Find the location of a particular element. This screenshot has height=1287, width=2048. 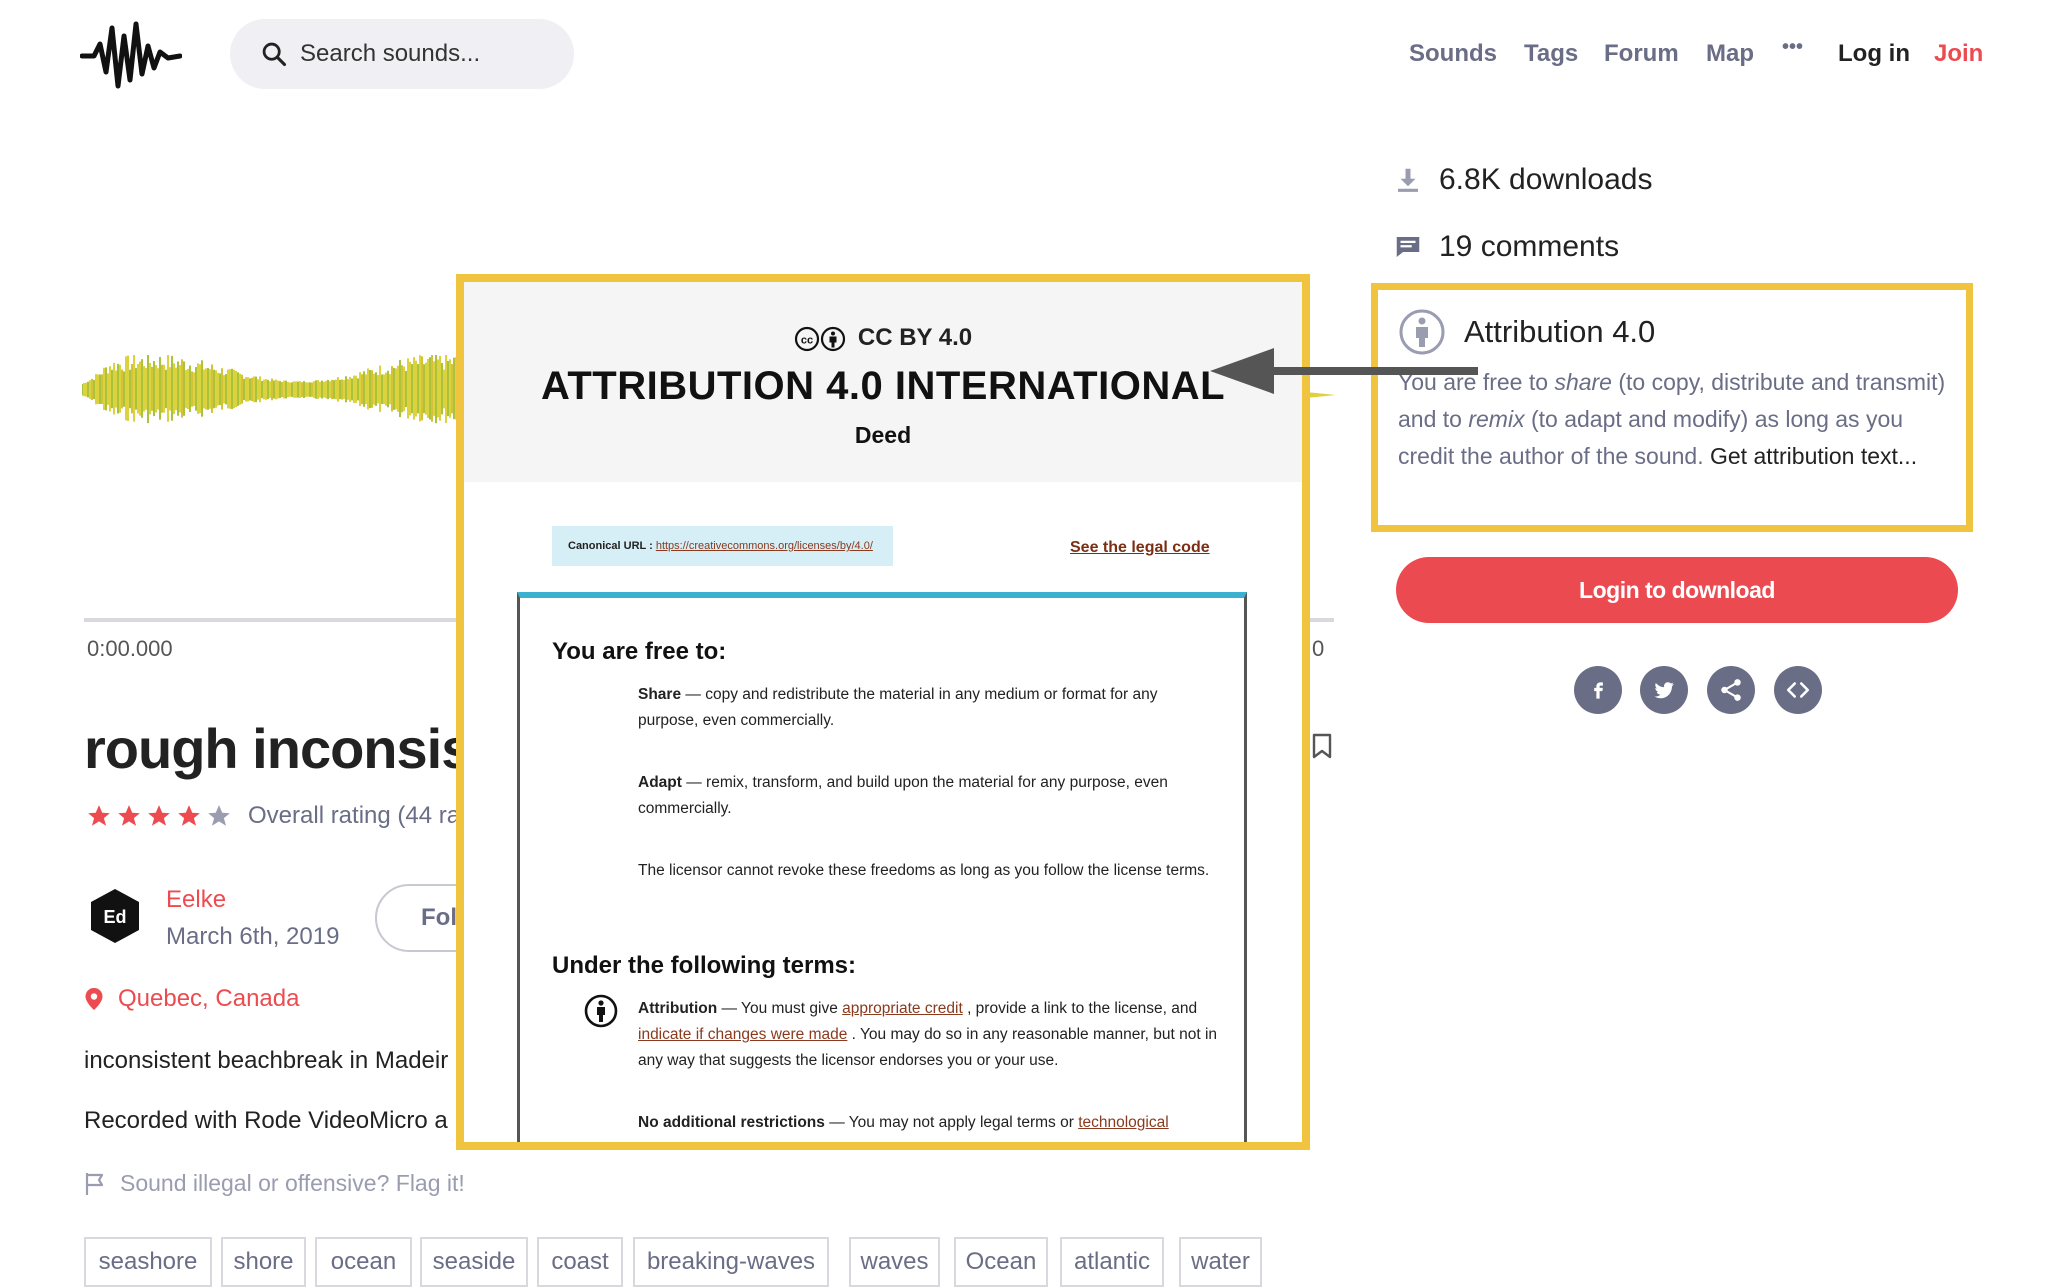

technological-link: technological is located at coordinates (1123, 1122).